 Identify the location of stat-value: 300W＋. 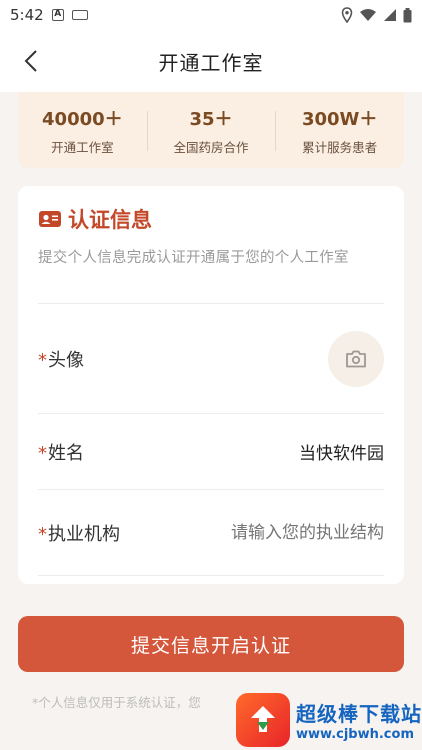
(339, 119).